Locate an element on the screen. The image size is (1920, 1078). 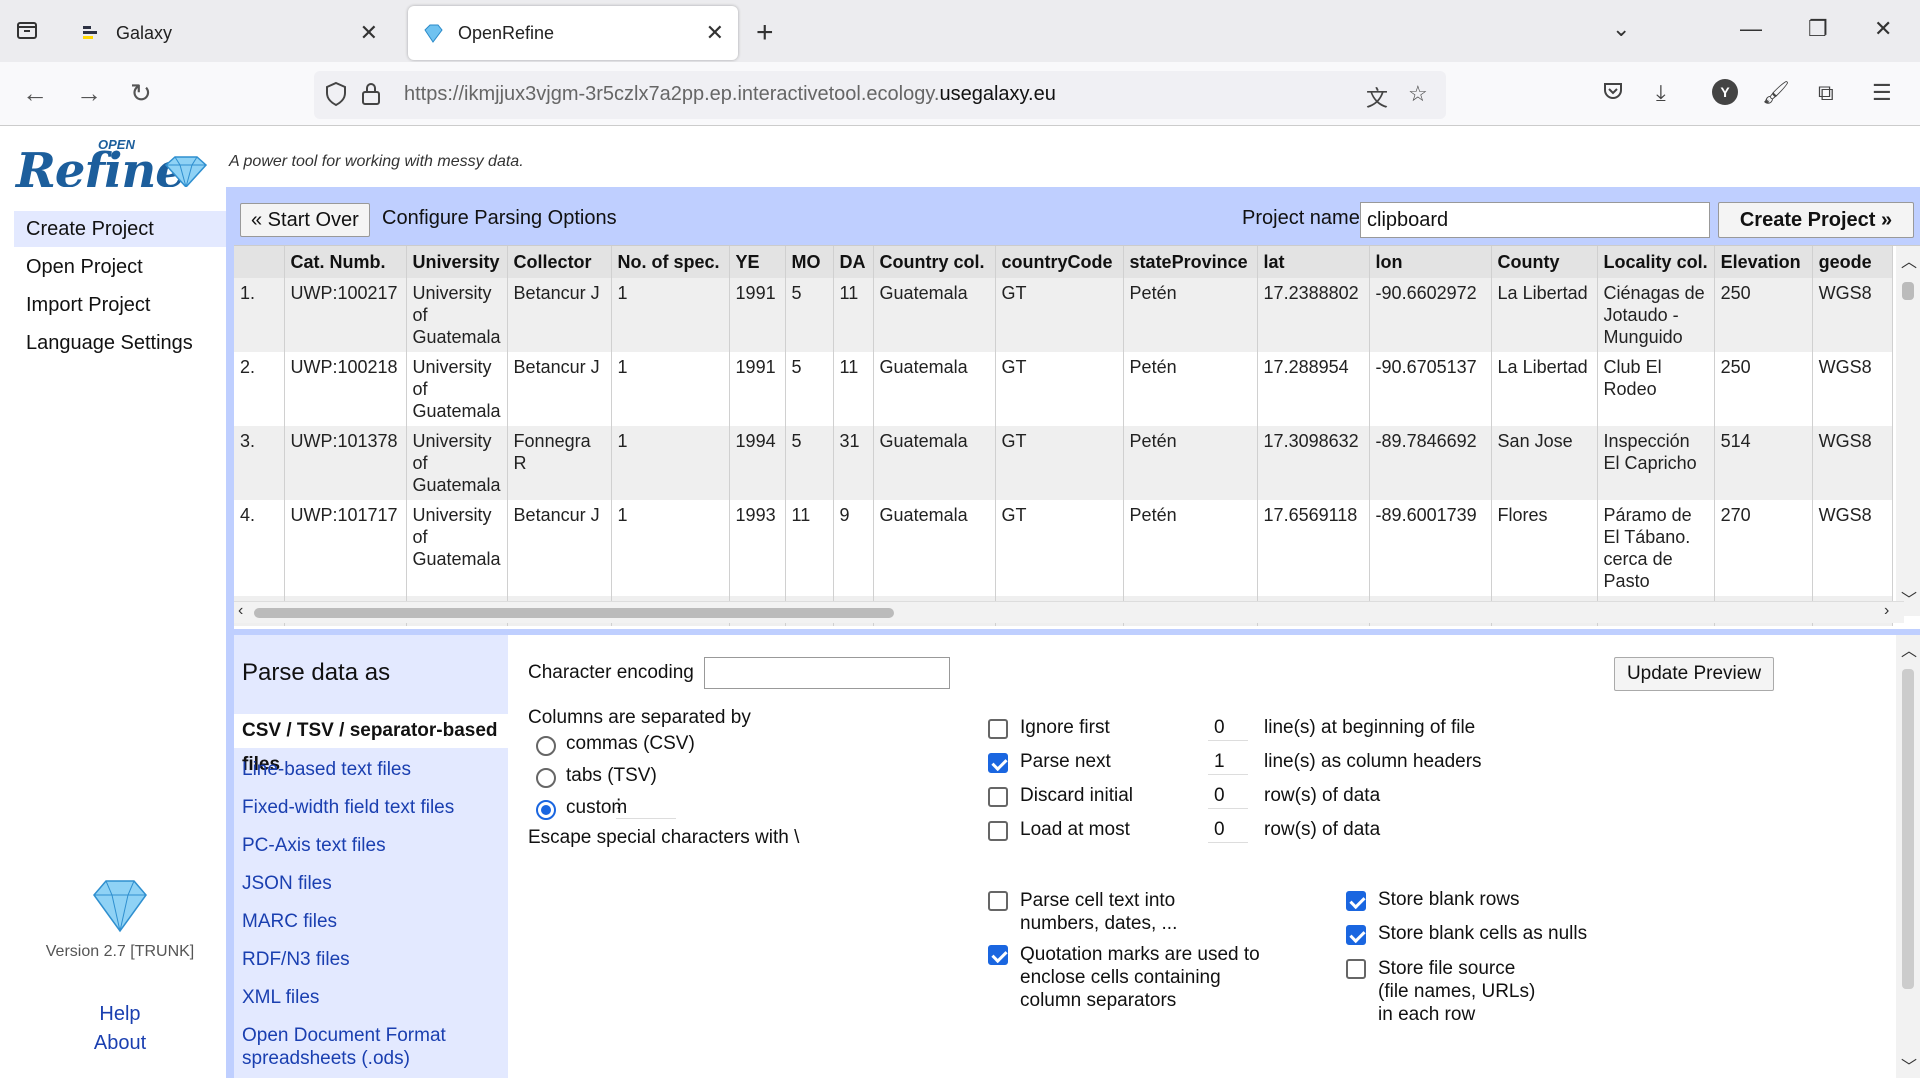
preview-horizontal-scrollbar: ‹ › is located at coordinates (1069, 612).